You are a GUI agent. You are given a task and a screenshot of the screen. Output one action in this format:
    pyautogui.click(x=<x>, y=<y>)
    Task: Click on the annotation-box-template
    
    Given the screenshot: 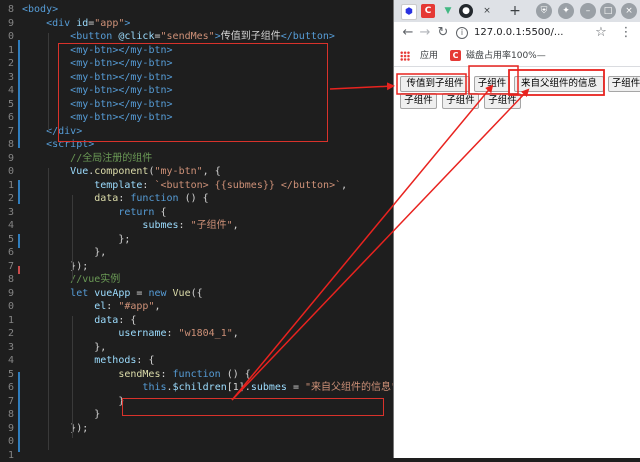 What is the action you would take?
    pyautogui.click(x=193, y=92)
    